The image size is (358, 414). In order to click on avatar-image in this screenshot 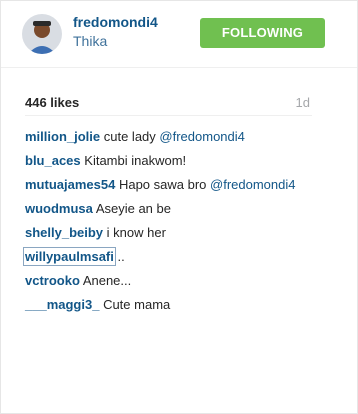, I will do `click(42, 34)`.